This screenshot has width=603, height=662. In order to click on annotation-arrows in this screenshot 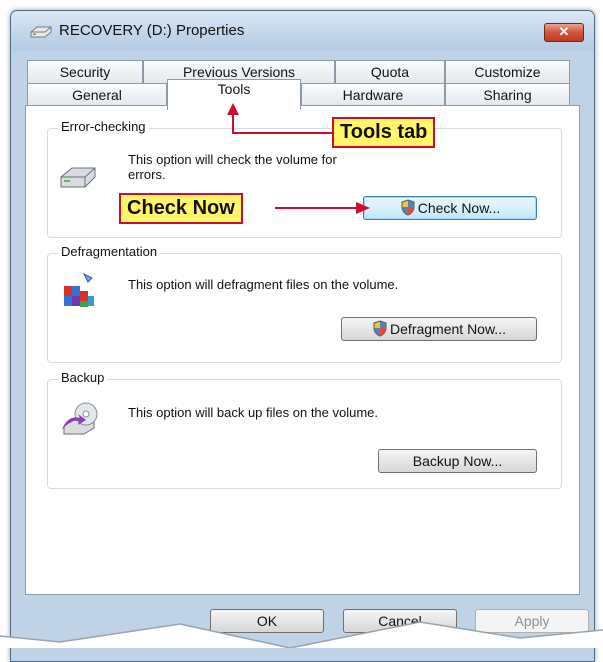, I will do `click(298, 158)`.